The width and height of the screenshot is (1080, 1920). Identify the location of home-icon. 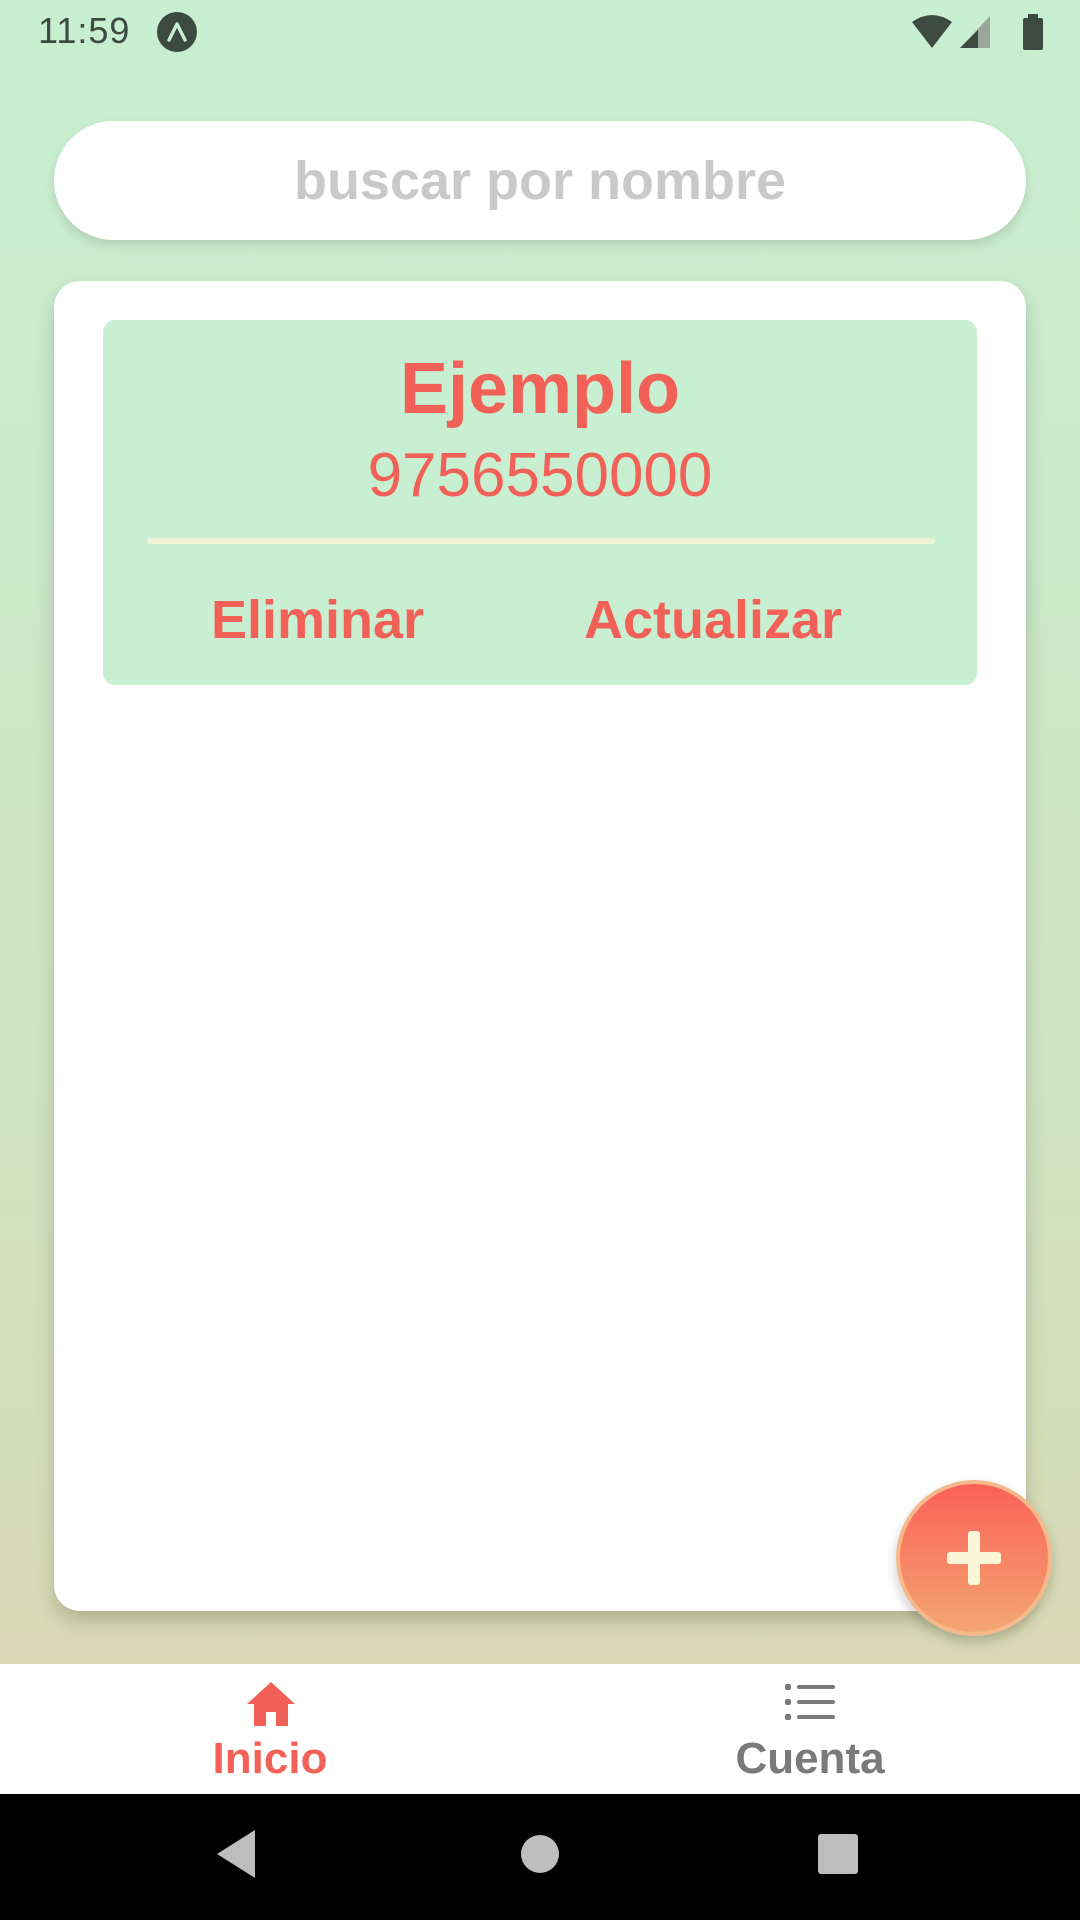
(271, 1704).